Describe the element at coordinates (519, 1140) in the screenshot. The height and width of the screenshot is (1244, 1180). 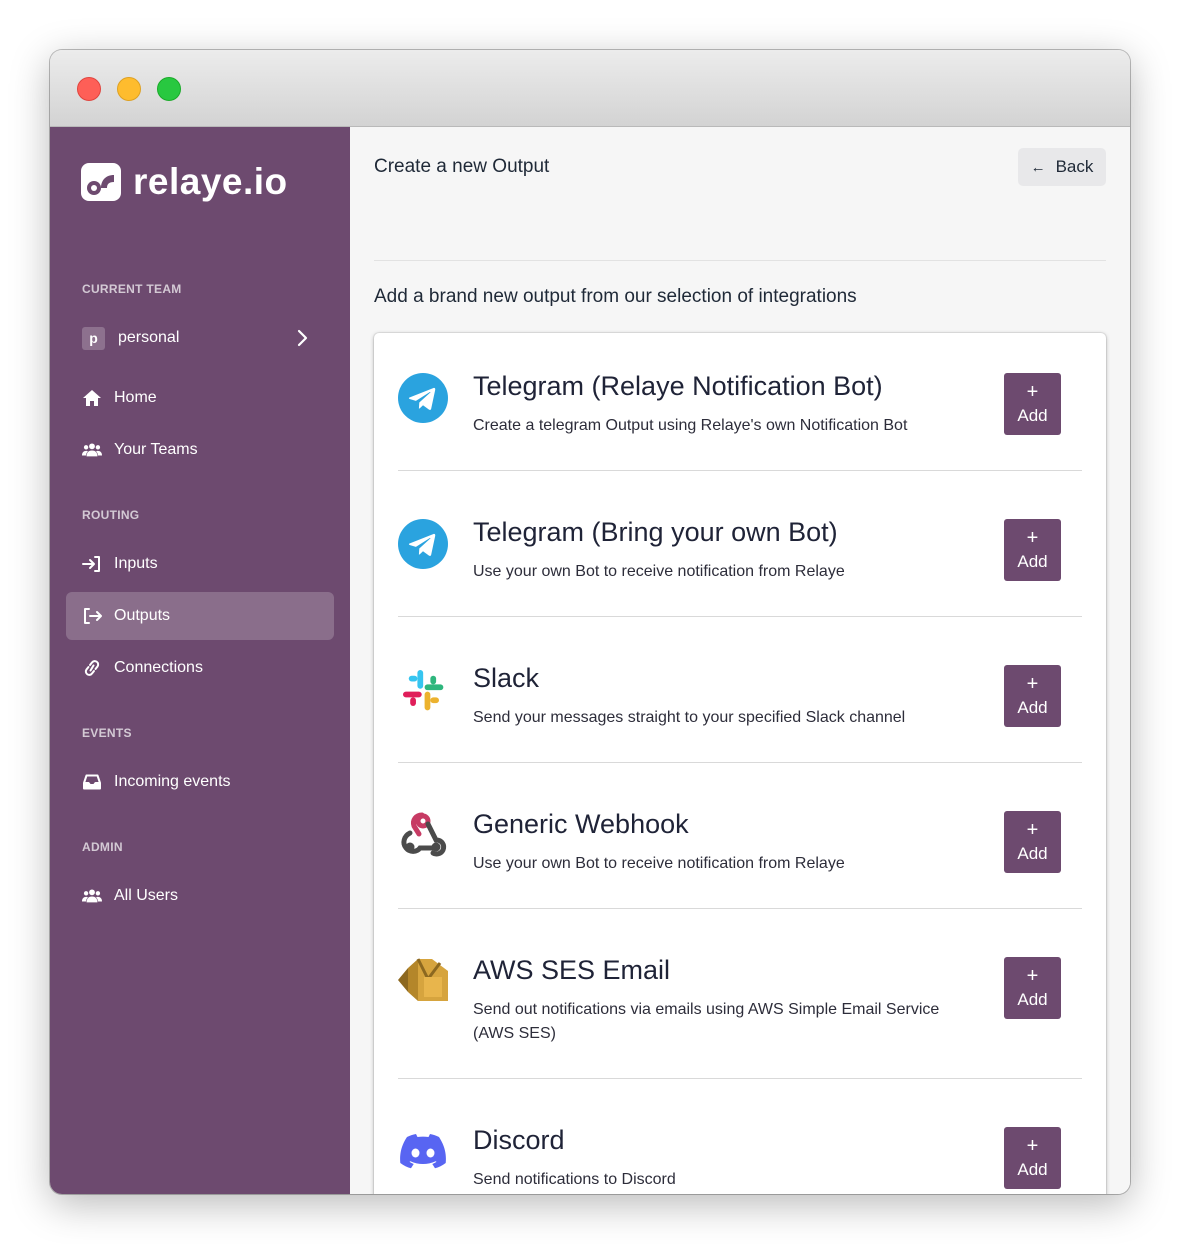
I see `integration-title: Discord` at that location.